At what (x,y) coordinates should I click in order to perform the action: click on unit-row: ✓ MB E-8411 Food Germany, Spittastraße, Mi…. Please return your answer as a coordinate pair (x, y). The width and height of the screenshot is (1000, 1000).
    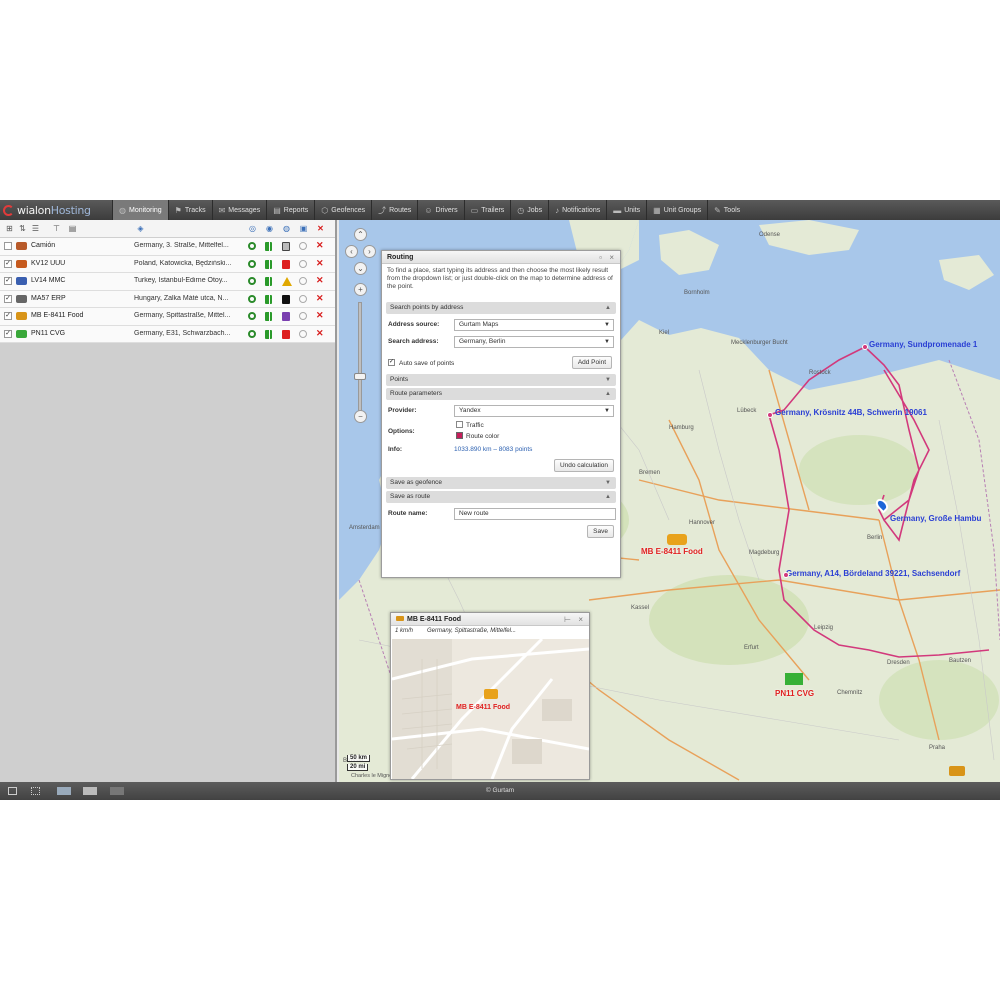
    Looking at the image, I should click on (167, 317).